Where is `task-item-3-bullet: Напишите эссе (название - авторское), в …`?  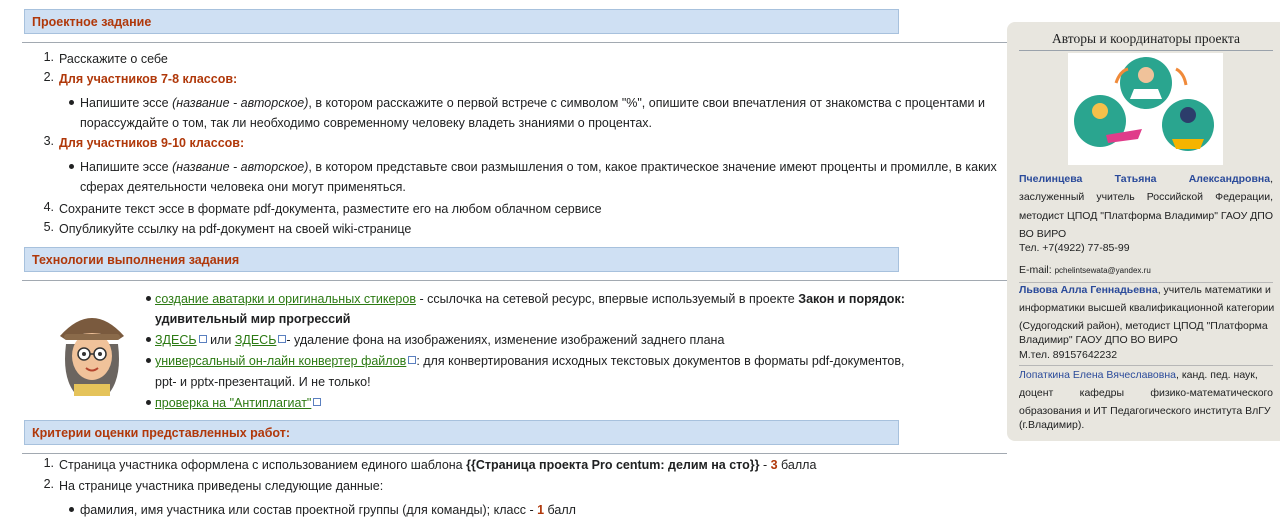
task-item-3-bullet: Напишите эссе (название - авторское), в … is located at coordinates (538, 167).